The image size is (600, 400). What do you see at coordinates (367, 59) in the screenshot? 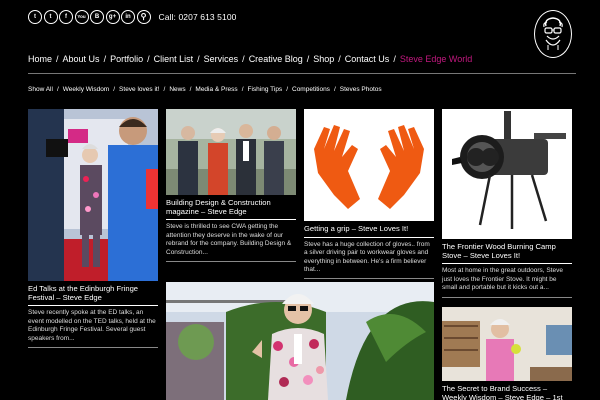
I see `nav-contact-us: Contact Us` at bounding box center [367, 59].